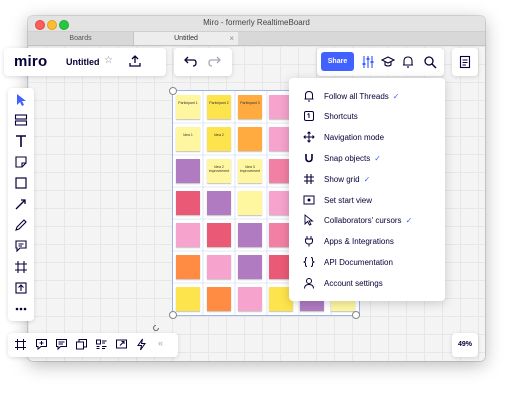  Describe the element at coordinates (353, 283) in the screenshot. I see `menu-item-label: Account settings` at that location.